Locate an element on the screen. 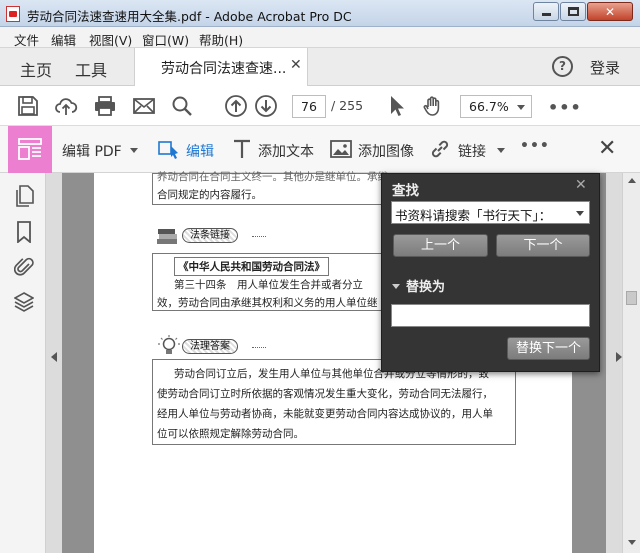  maximize-icon is located at coordinates (573, 11).